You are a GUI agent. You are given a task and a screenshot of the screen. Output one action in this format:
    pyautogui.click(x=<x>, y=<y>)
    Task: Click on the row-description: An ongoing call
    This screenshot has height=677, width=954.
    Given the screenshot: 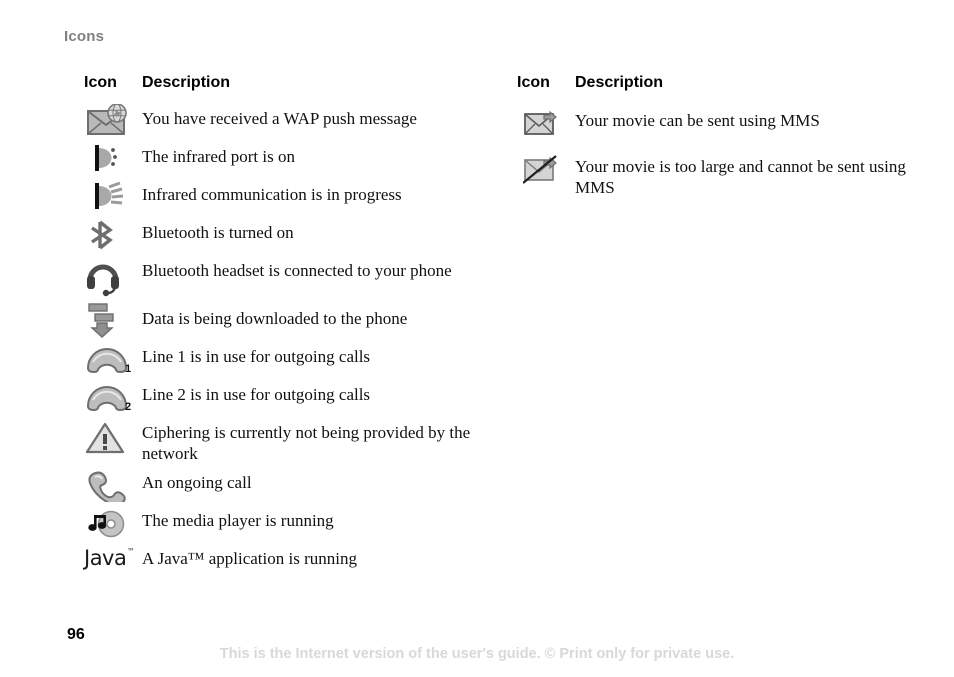 What is the action you would take?
    pyautogui.click(x=197, y=482)
    